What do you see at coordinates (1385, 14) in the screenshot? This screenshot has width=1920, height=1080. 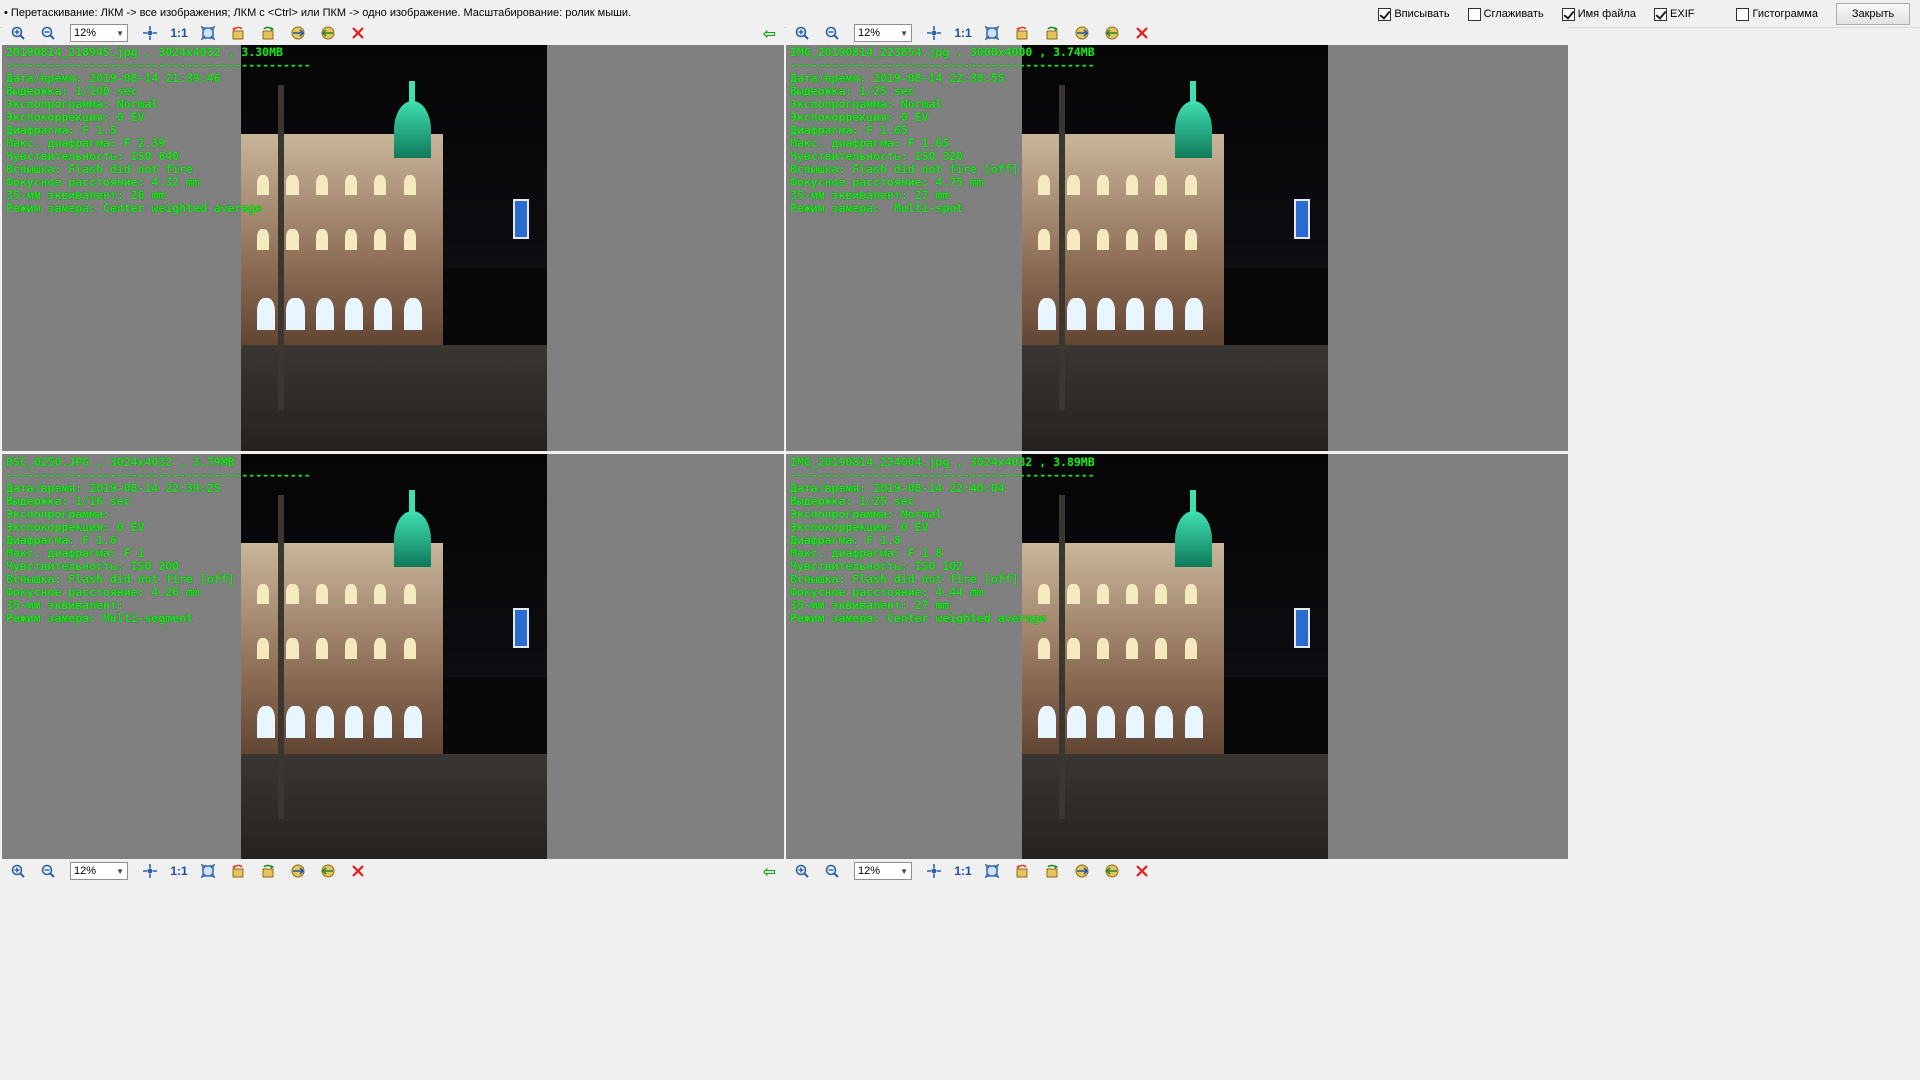 I see `checkbox-fit` at bounding box center [1385, 14].